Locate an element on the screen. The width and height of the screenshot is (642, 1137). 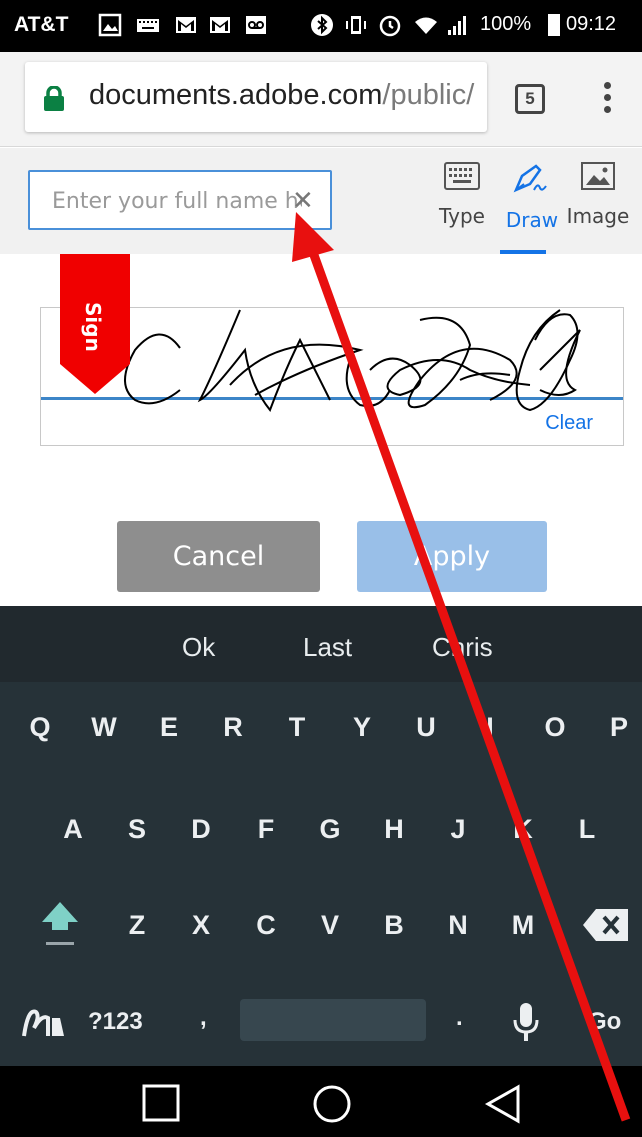
tab-switcher-button: 5 is located at coordinates (530, 99).